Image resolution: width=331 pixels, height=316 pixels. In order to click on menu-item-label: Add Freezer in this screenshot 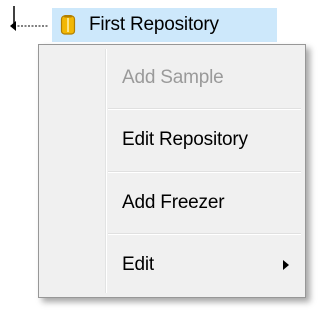, I will do `click(173, 202)`.